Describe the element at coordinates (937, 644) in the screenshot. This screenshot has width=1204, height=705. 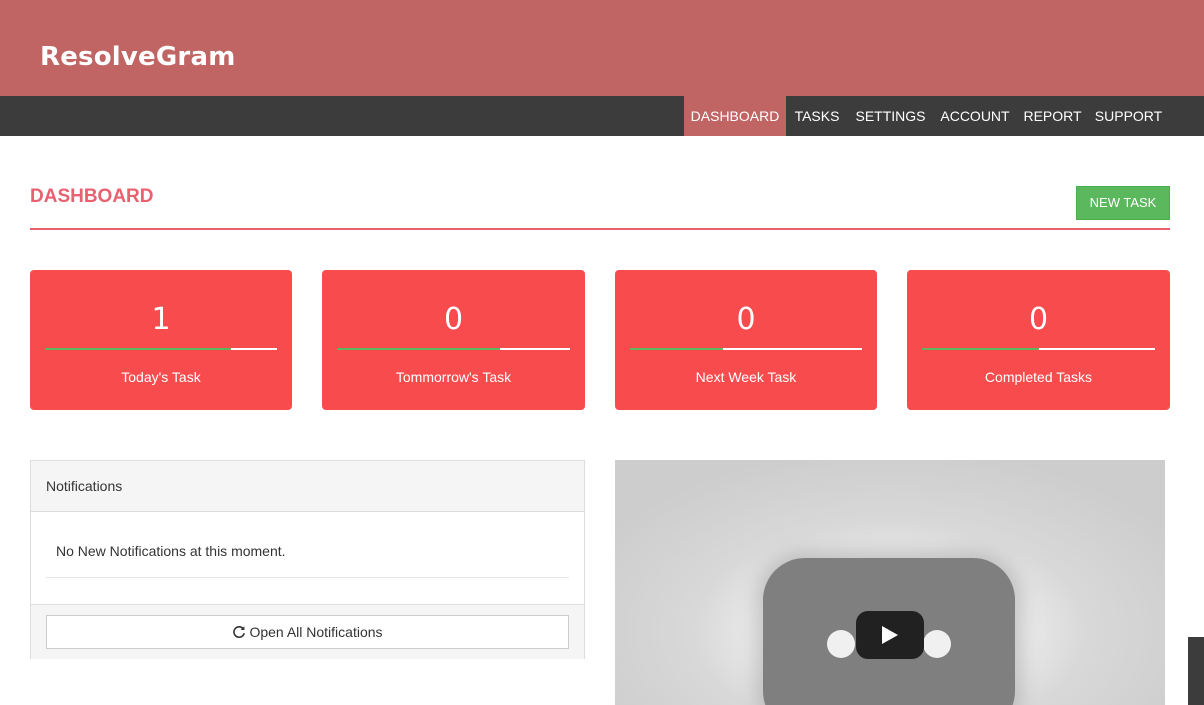
I see `video-thumbnail-dot-right` at that location.